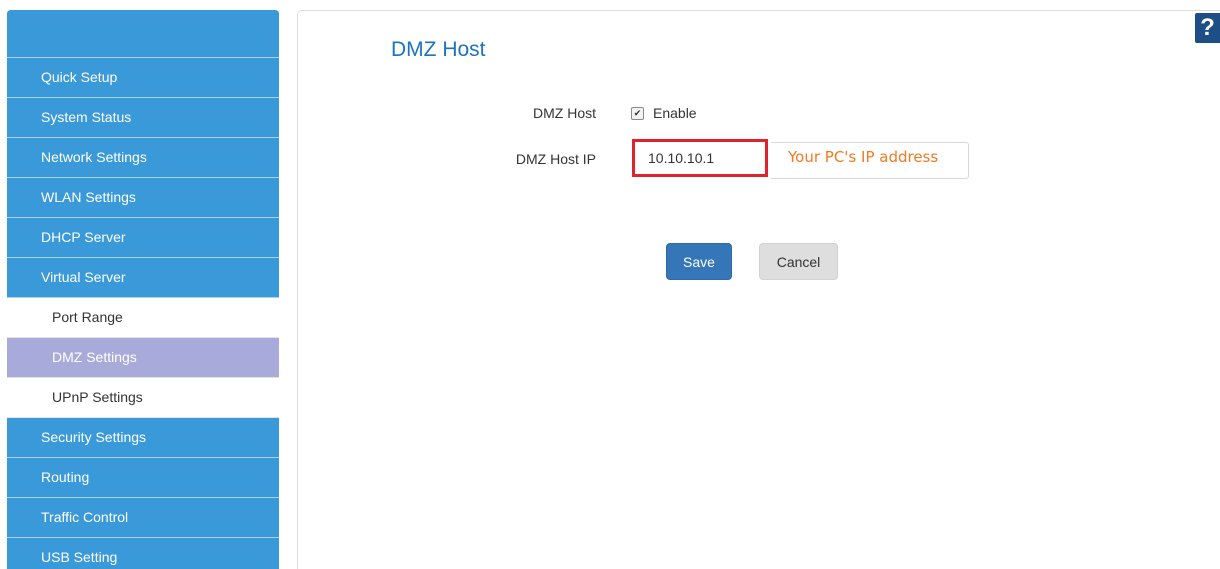 Image resolution: width=1220 pixels, height=569 pixels. Describe the element at coordinates (798, 261) in the screenshot. I see `cancel-button: Cancel` at that location.